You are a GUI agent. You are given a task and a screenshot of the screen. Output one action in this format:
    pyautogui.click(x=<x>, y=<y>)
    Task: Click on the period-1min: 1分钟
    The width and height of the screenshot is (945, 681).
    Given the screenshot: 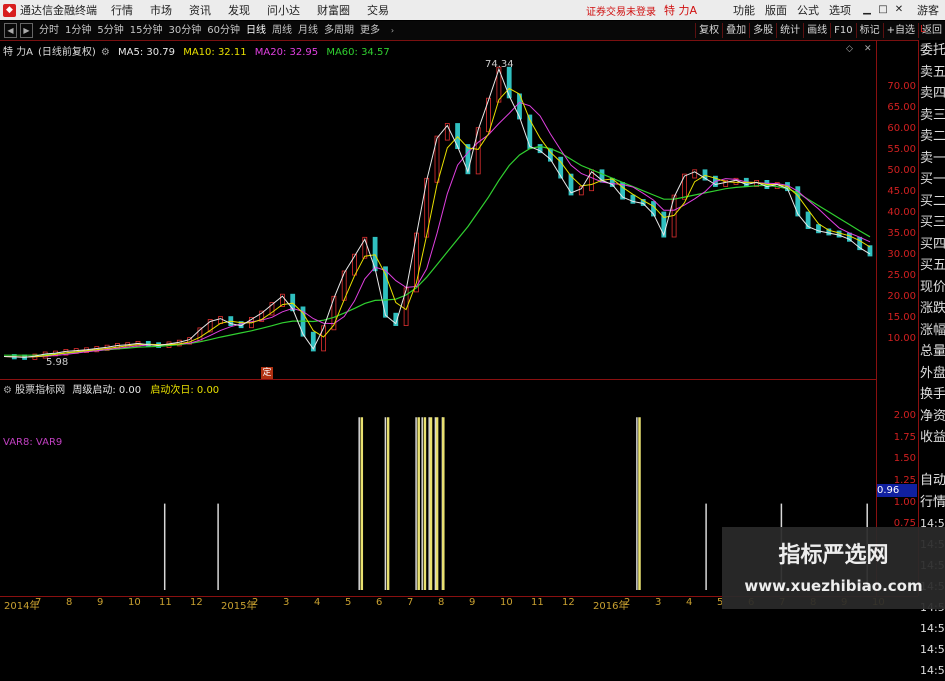 What is the action you would take?
    pyautogui.click(x=78, y=30)
    